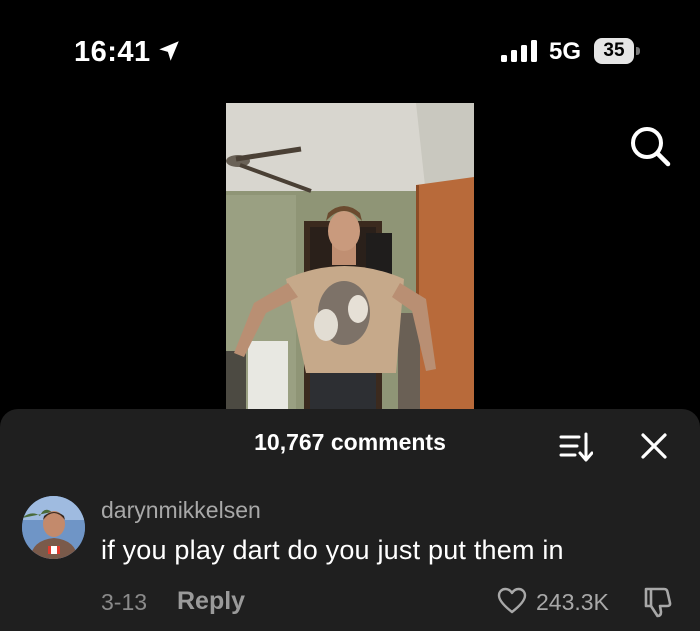 Image resolution: width=700 pixels, height=631 pixels. I want to click on thumbs-down-icon, so click(657, 602).